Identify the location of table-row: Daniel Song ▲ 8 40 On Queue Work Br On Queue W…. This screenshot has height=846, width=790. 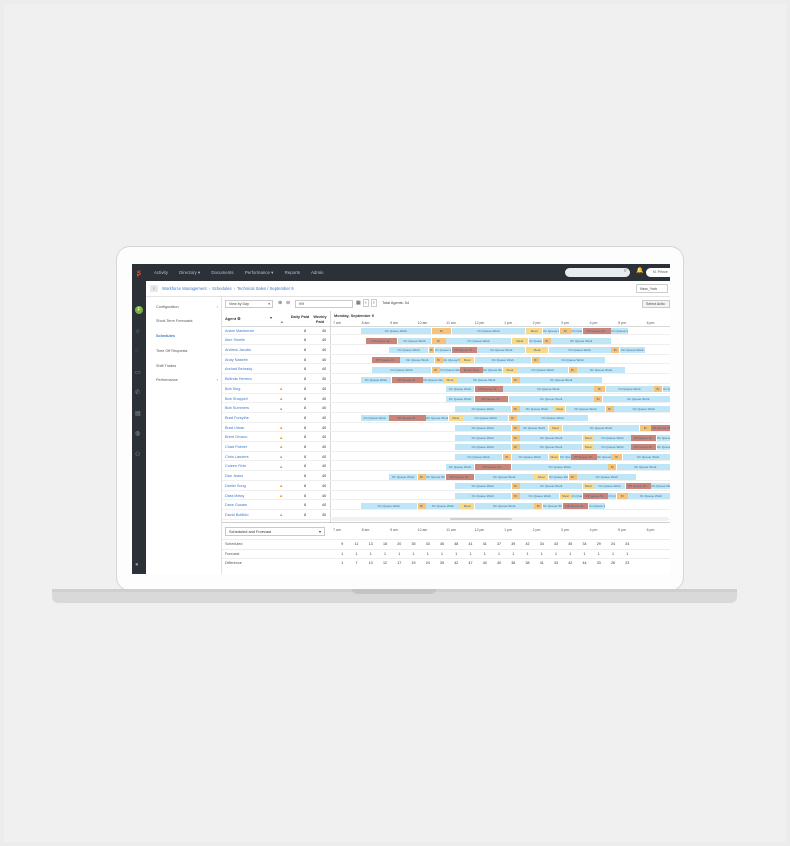
(446, 486).